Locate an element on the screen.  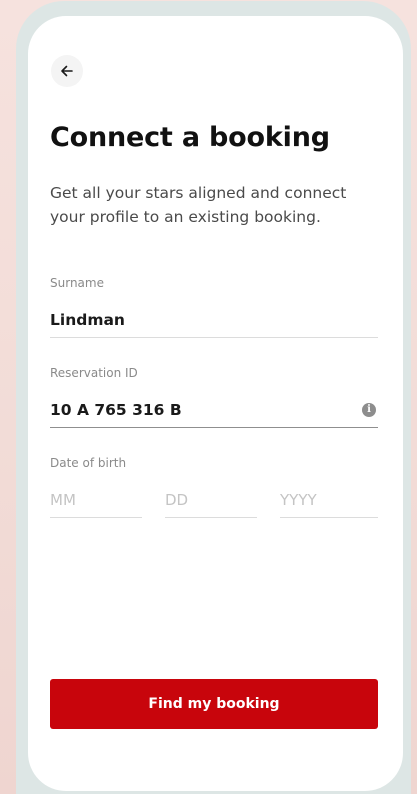
dob-month-input is located at coordinates (96, 500).